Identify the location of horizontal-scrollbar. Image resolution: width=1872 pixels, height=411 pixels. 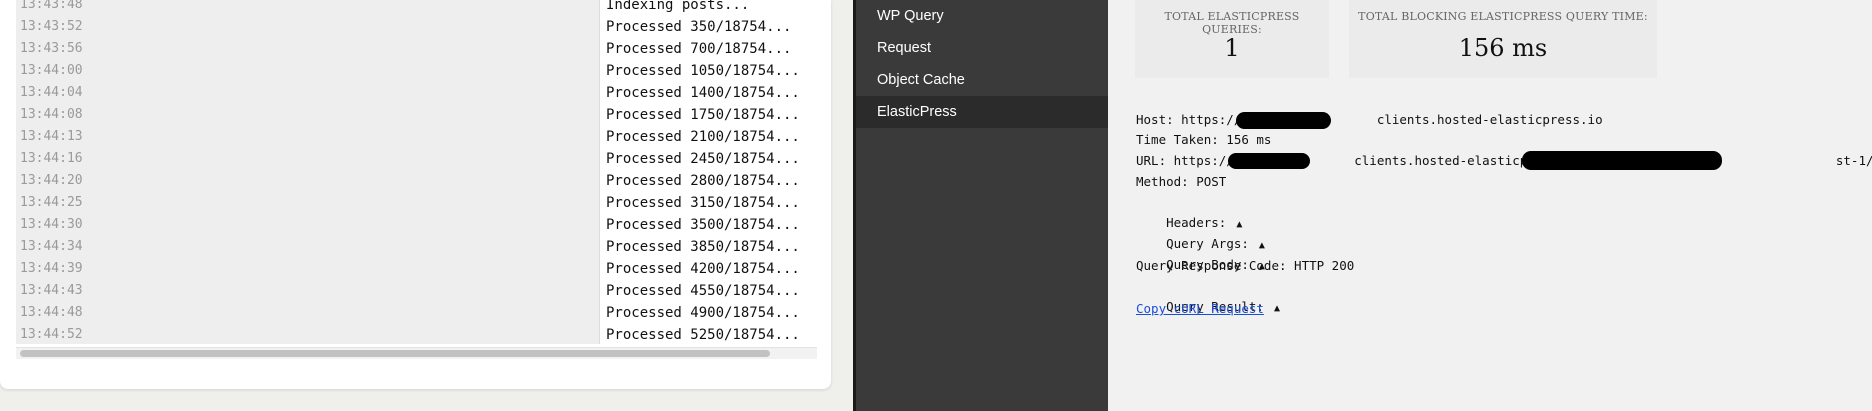
(416, 353).